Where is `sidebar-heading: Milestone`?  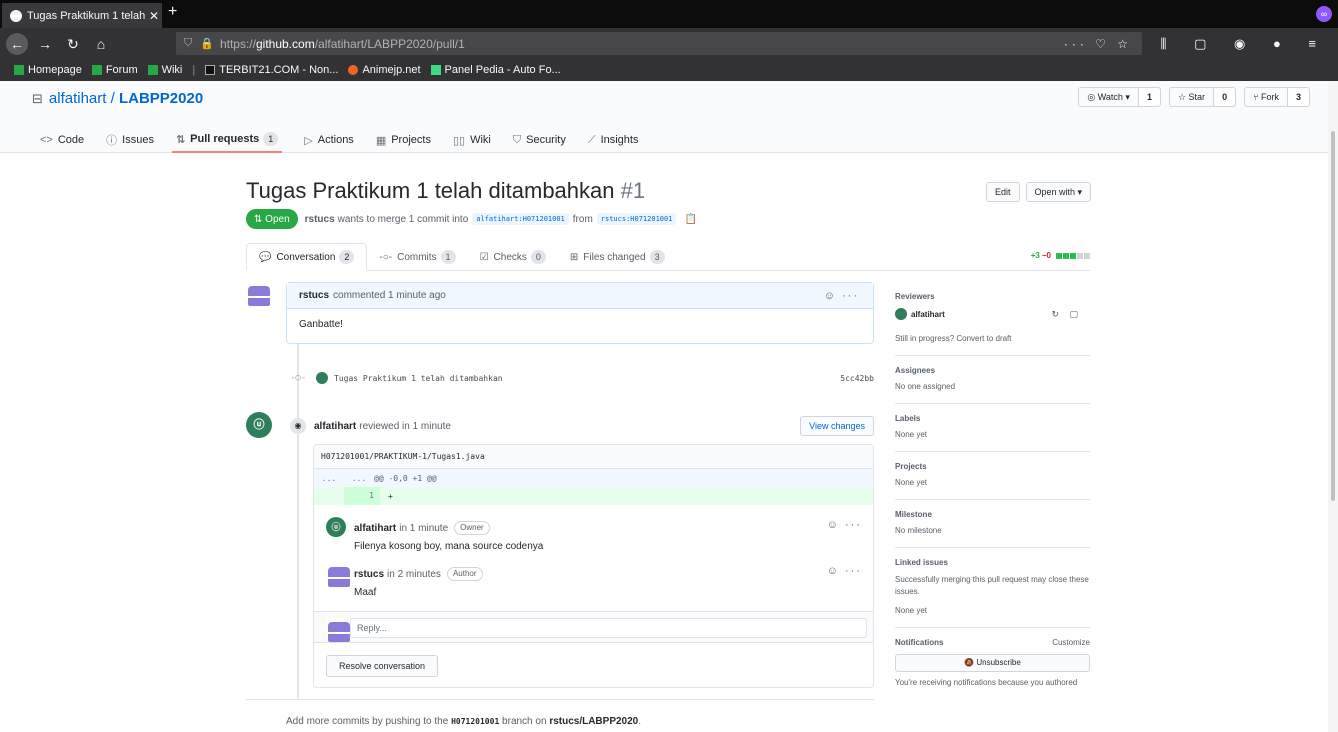
sidebar-heading: Milestone is located at coordinates (992, 514).